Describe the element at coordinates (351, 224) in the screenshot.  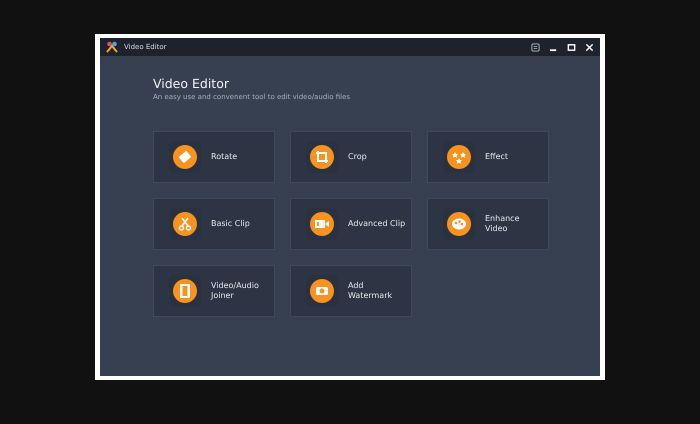
I see `tool-card: Advanced Clip` at that location.